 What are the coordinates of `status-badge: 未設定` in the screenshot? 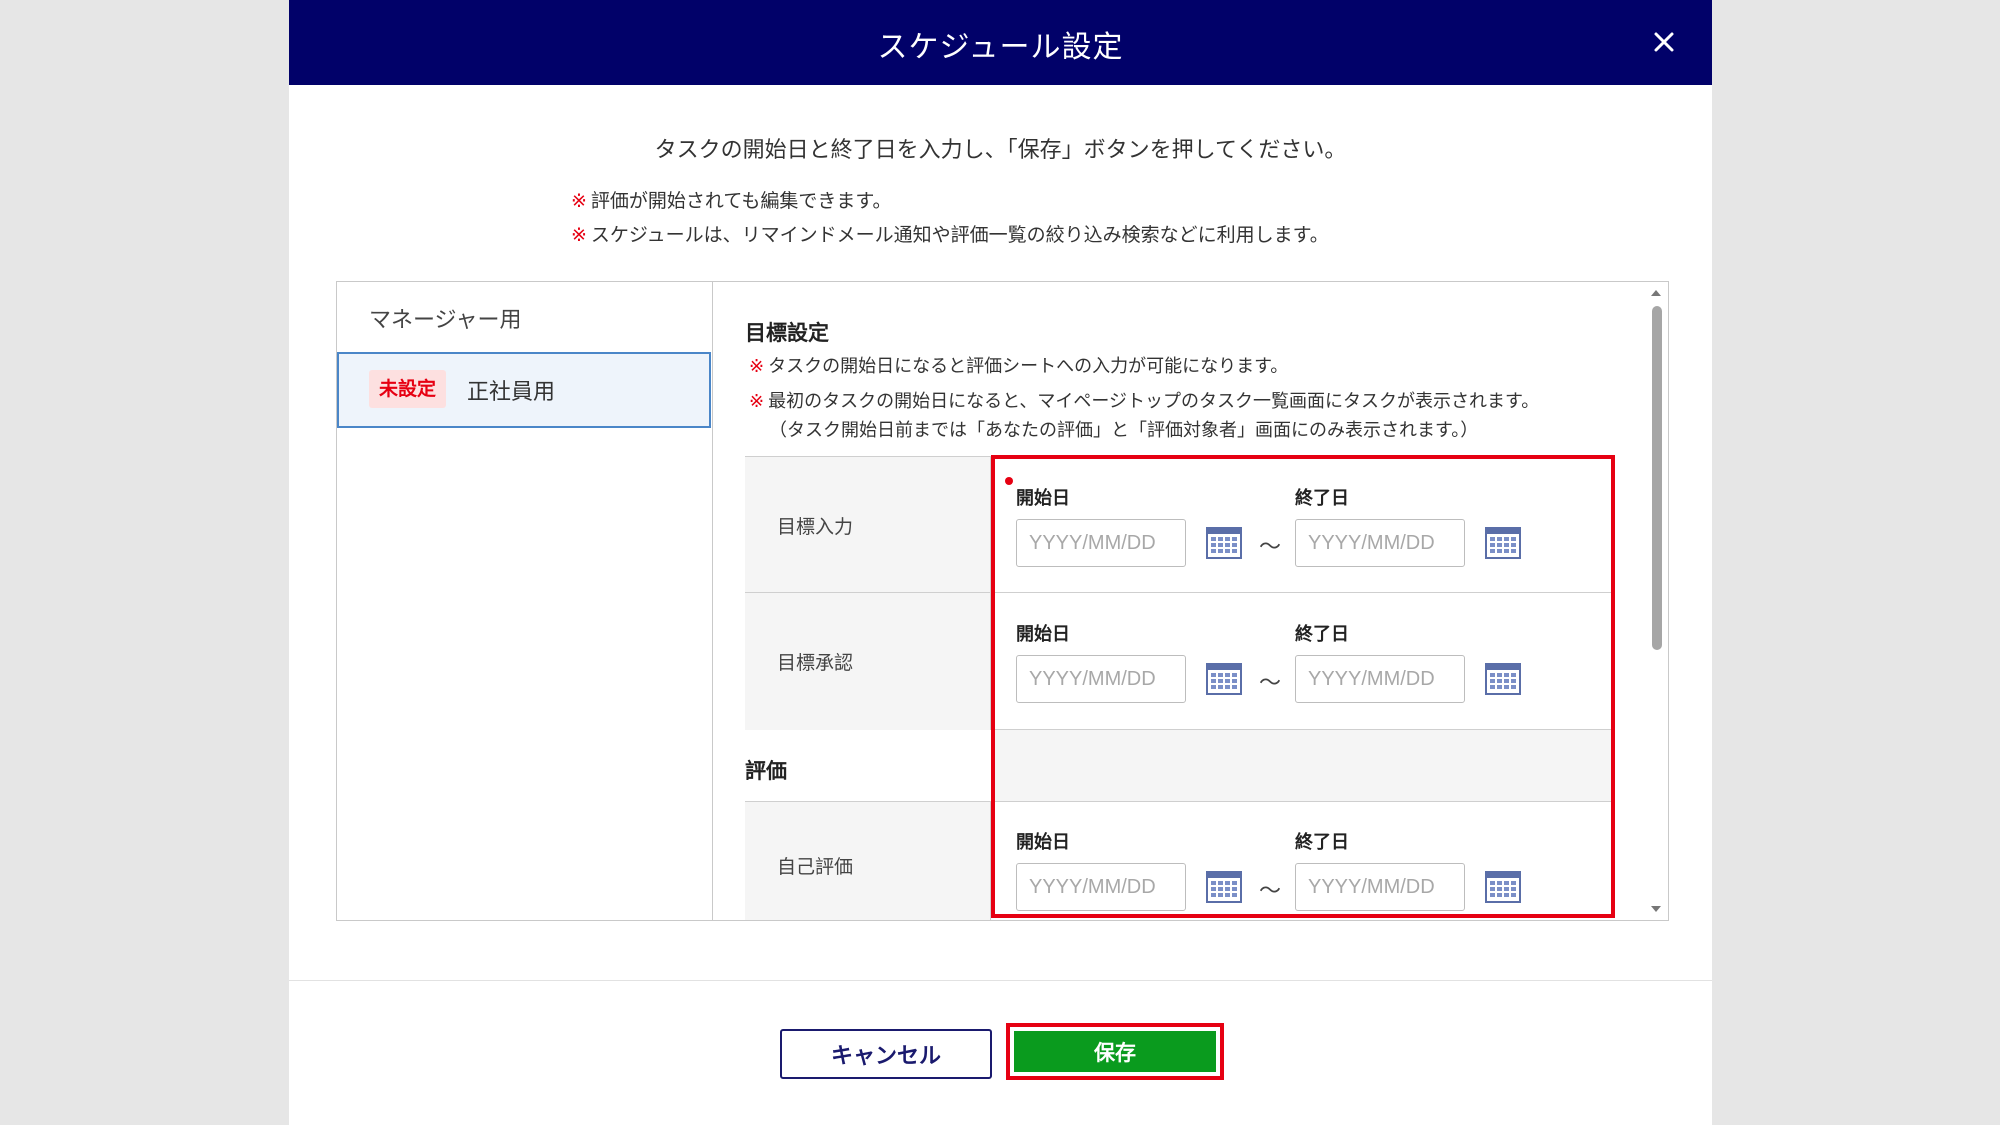 It's located at (408, 389).